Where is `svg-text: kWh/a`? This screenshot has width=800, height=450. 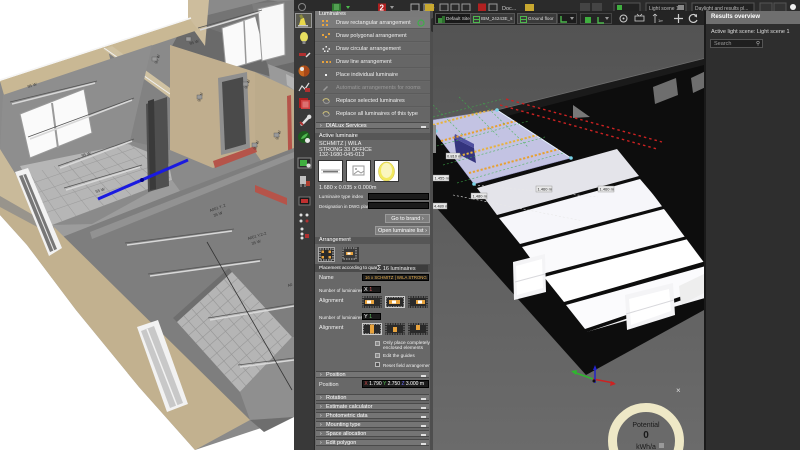
svg-text: kWh/a is located at coordinates (646, 447).